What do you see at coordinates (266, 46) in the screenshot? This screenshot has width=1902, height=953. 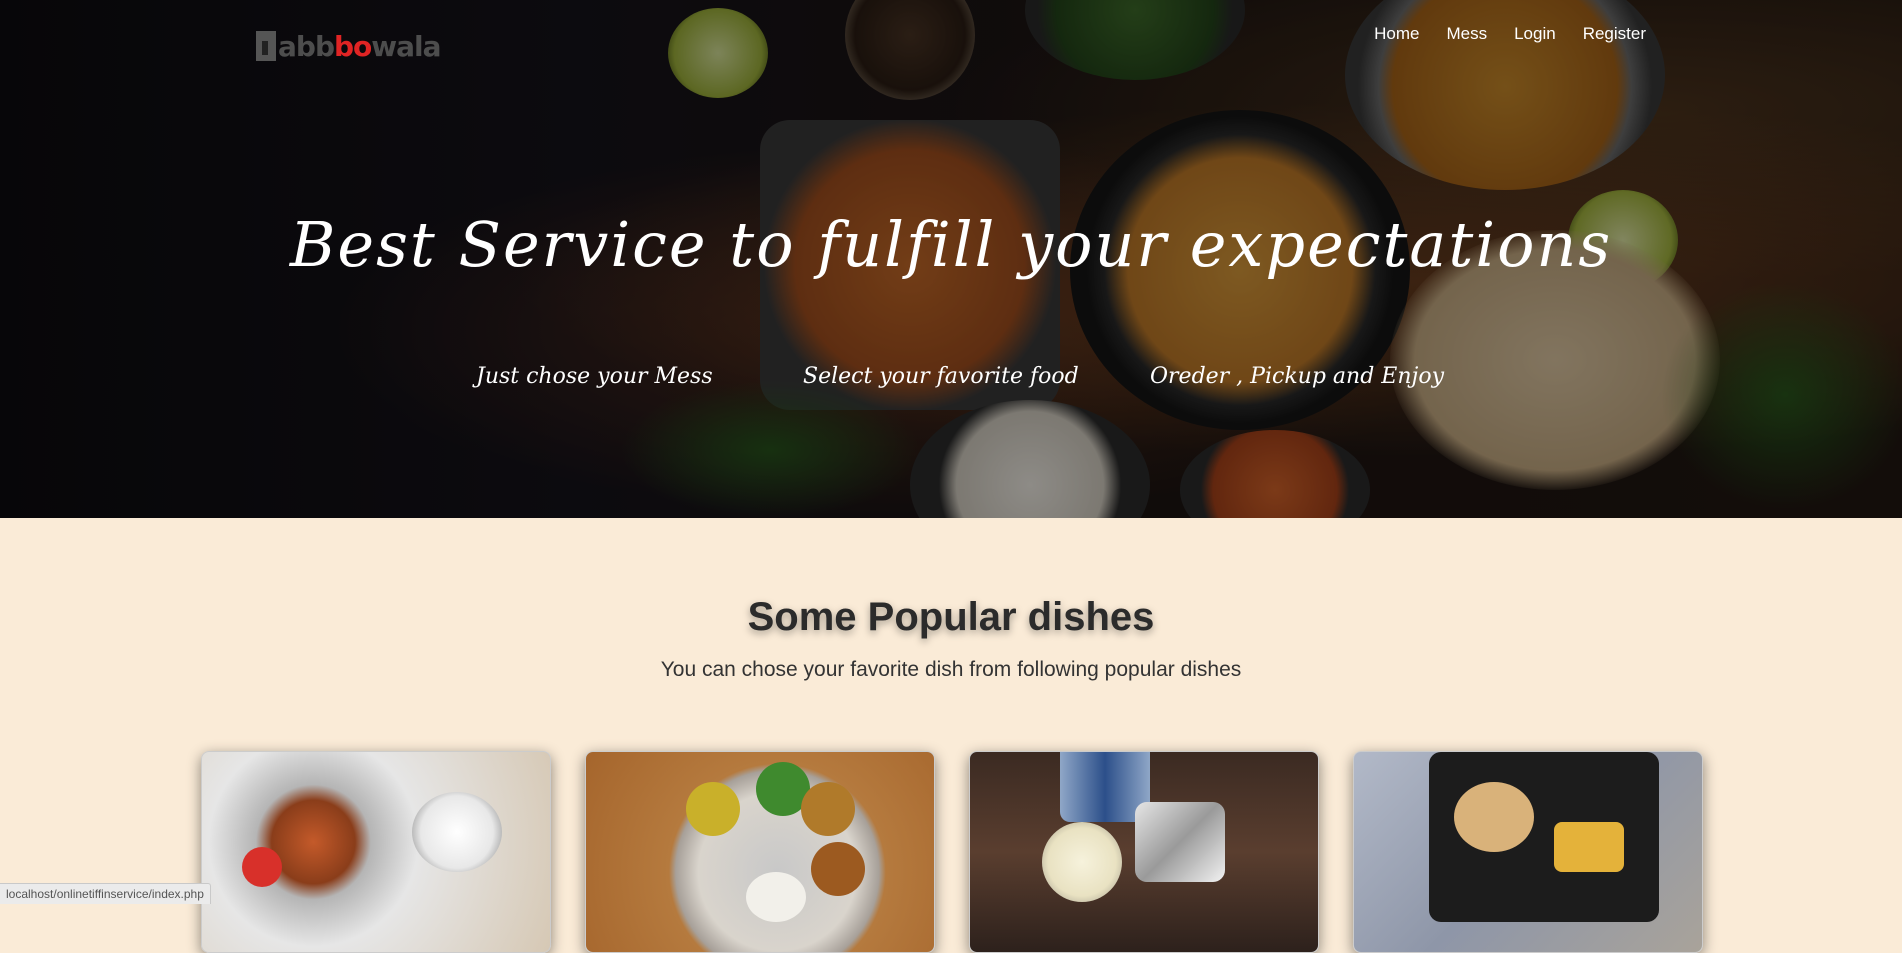 I see `logo-icon` at bounding box center [266, 46].